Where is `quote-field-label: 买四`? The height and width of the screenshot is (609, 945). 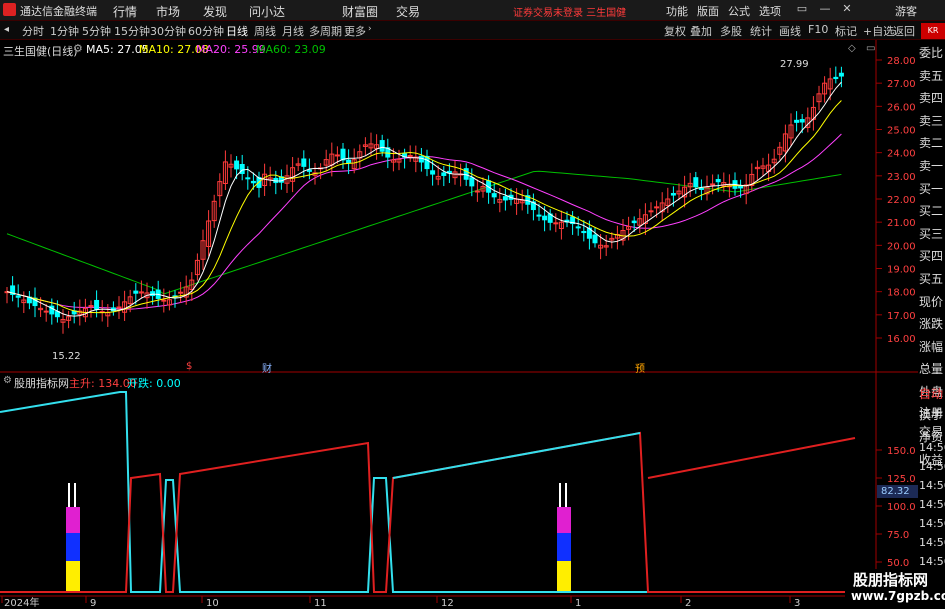 quote-field-label: 买四 is located at coordinates (931, 256).